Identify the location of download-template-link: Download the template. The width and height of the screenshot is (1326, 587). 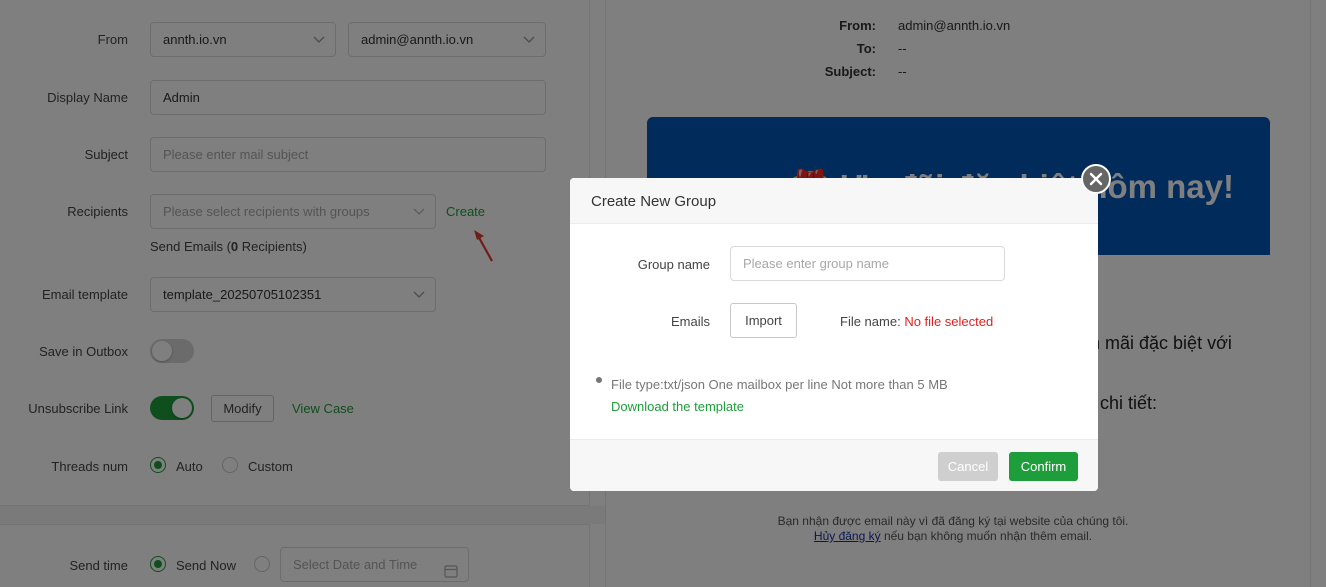
(677, 406).